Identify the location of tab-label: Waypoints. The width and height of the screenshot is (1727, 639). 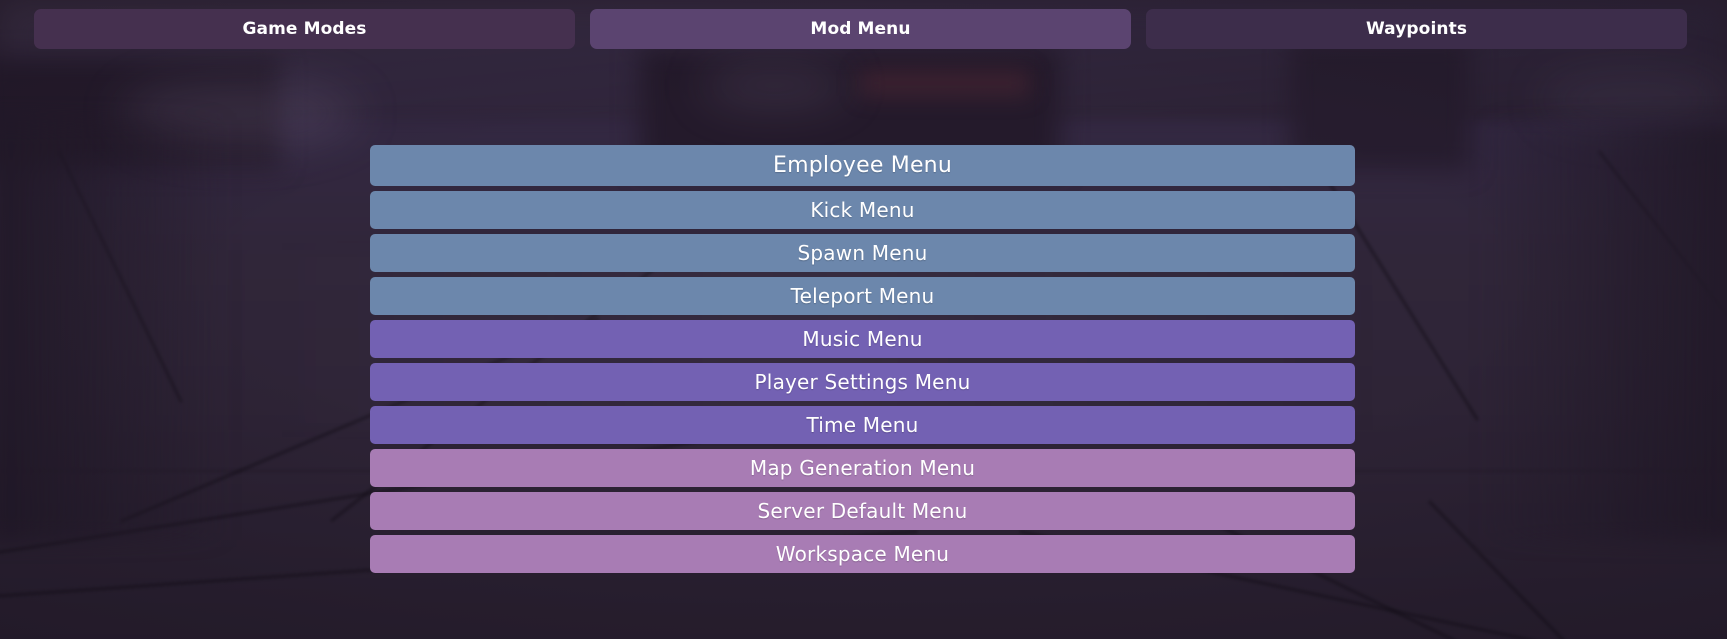
(1416, 29).